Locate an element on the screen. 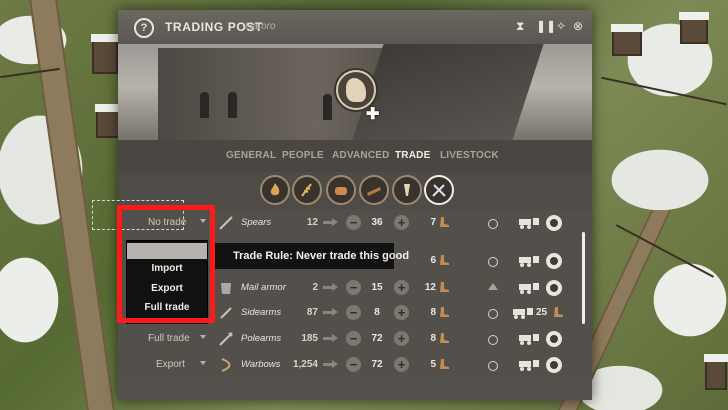  trade-rule-select: Full trade is located at coordinates (167, 339).